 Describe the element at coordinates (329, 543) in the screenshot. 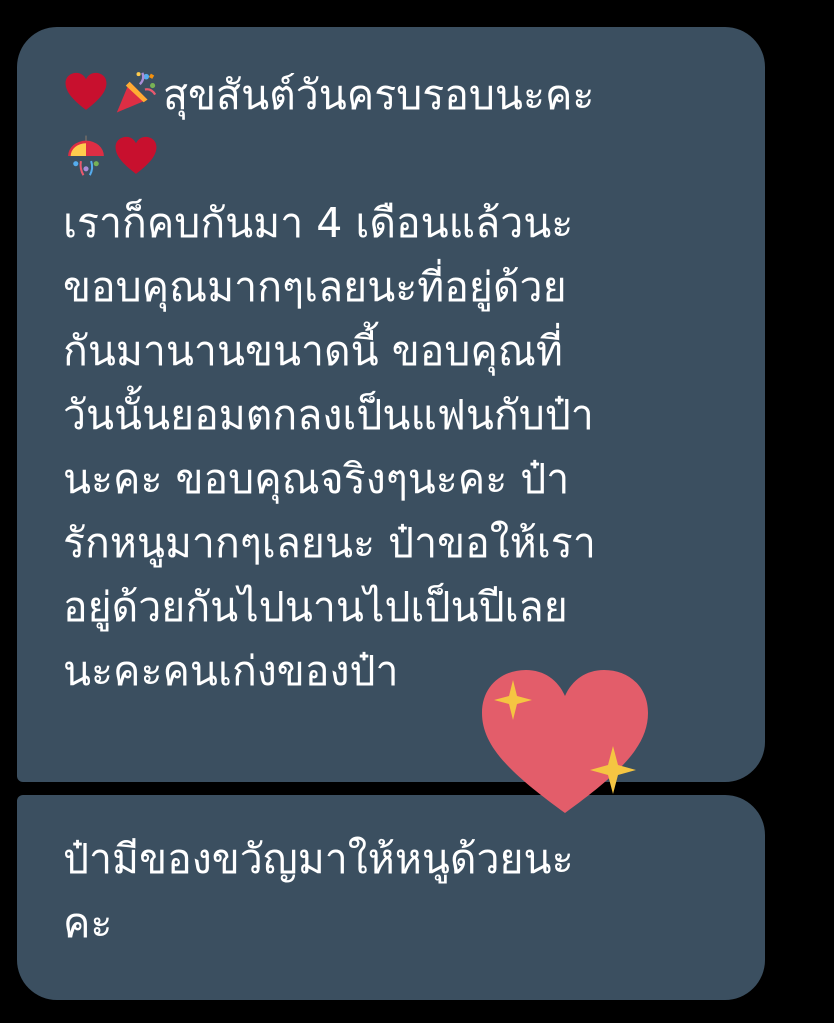

I see `message-line: รักหนูมากๆเลยนะ ป๋าขอให้เรา` at that location.